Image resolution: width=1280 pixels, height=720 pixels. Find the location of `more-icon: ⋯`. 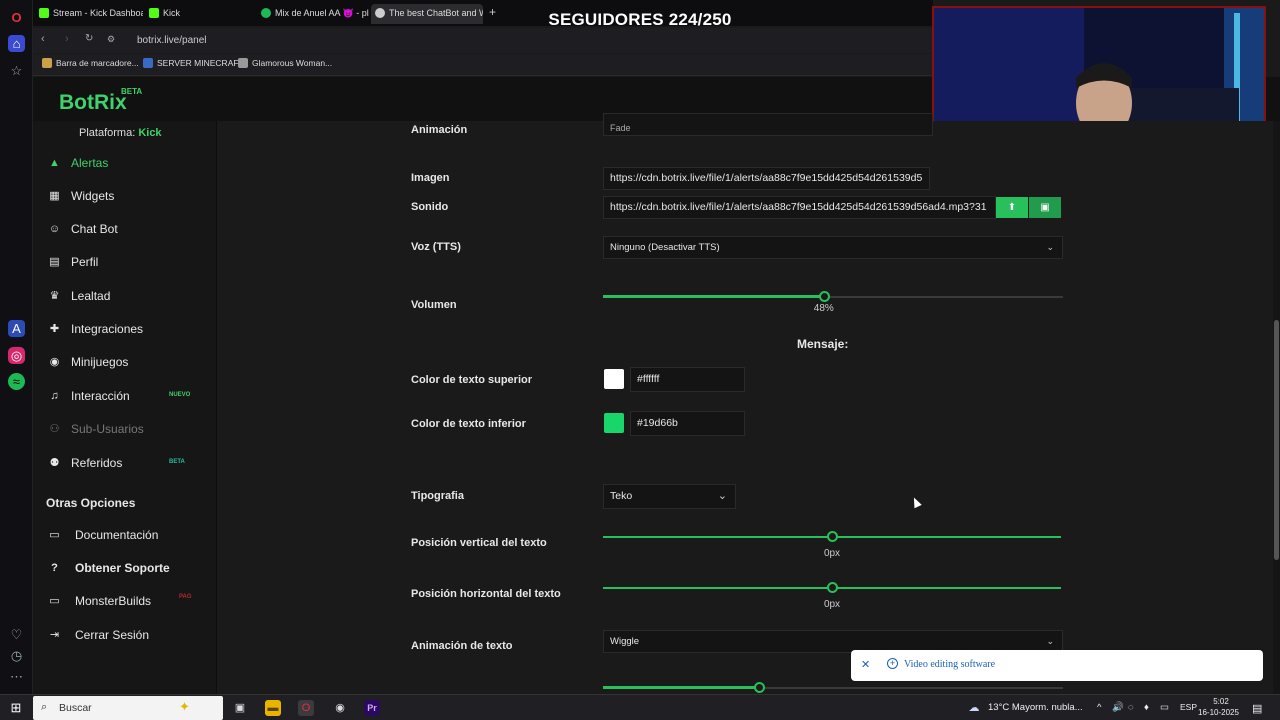

more-icon: ⋯ is located at coordinates (16, 676).